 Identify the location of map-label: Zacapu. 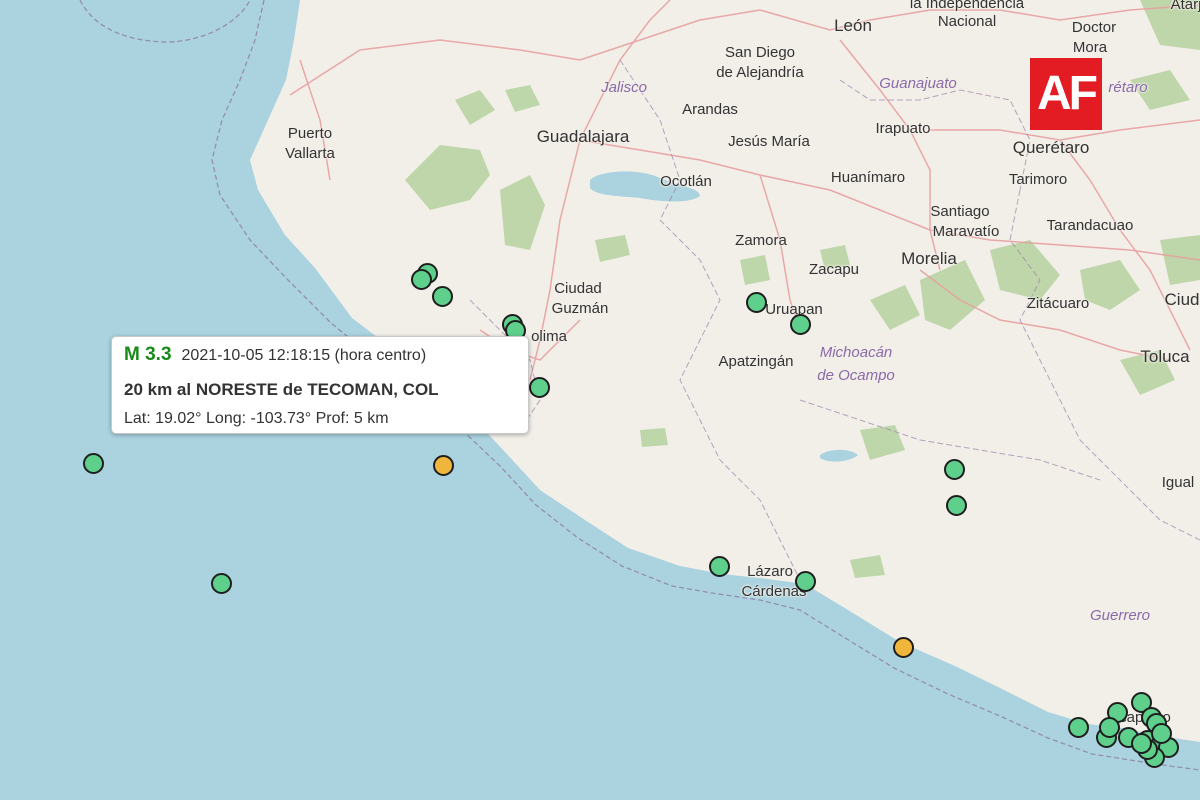
(834, 269).